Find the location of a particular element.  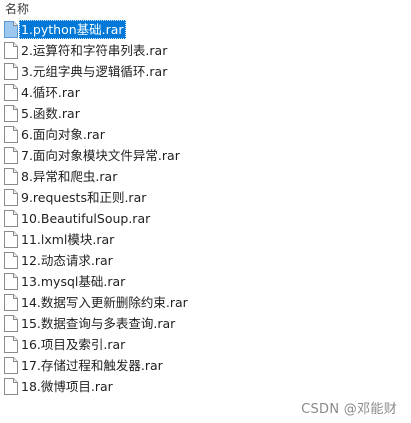

name-column-header: 名称 is located at coordinates (17, 9).